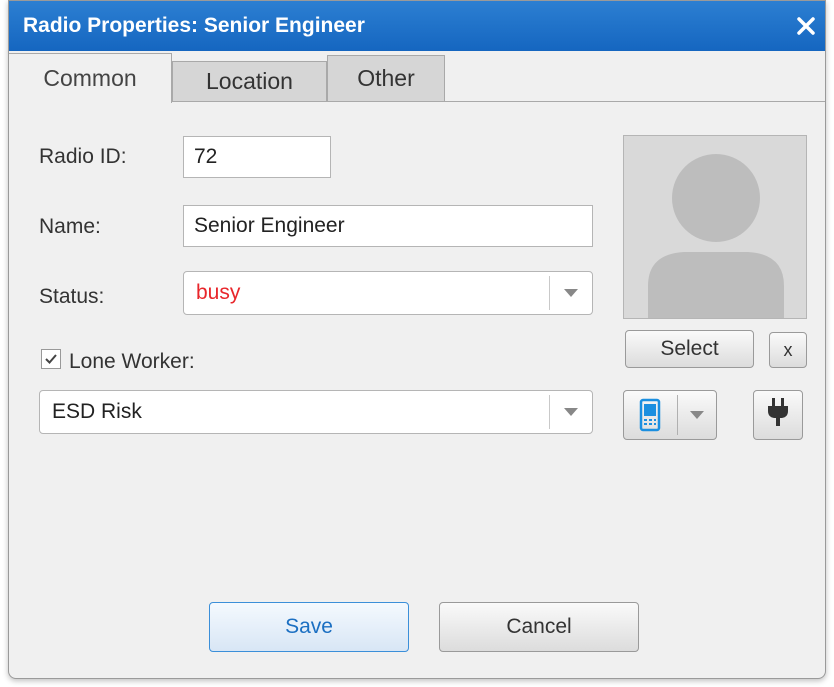 This screenshot has height=687, width=834. I want to click on lone-worker-checkbox, so click(51, 359).